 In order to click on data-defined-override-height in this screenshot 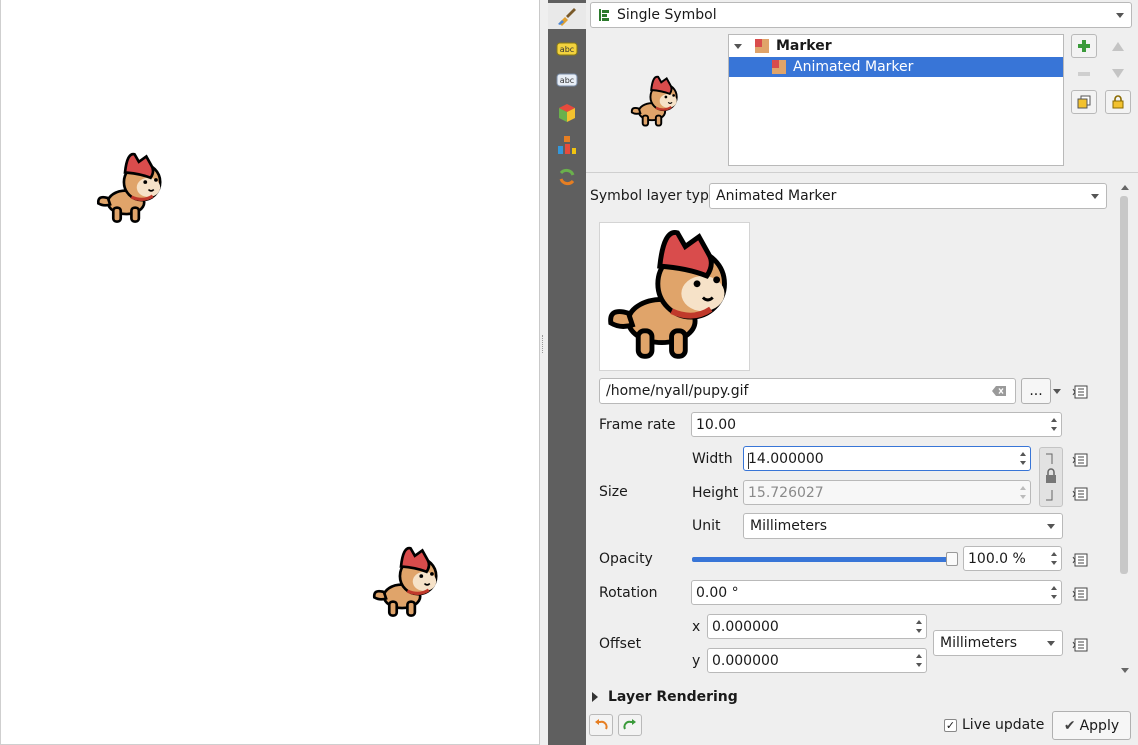, I will do `click(1082, 494)`.